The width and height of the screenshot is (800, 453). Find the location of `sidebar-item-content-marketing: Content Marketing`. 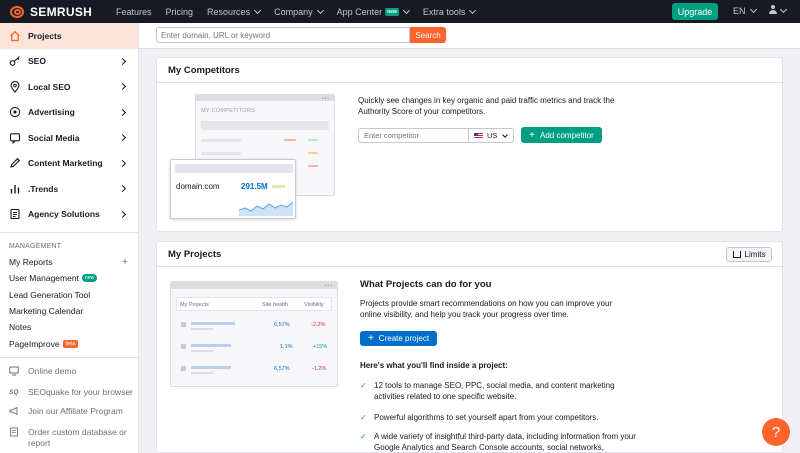

sidebar-item-content-marketing: Content Marketing is located at coordinates (69, 164).